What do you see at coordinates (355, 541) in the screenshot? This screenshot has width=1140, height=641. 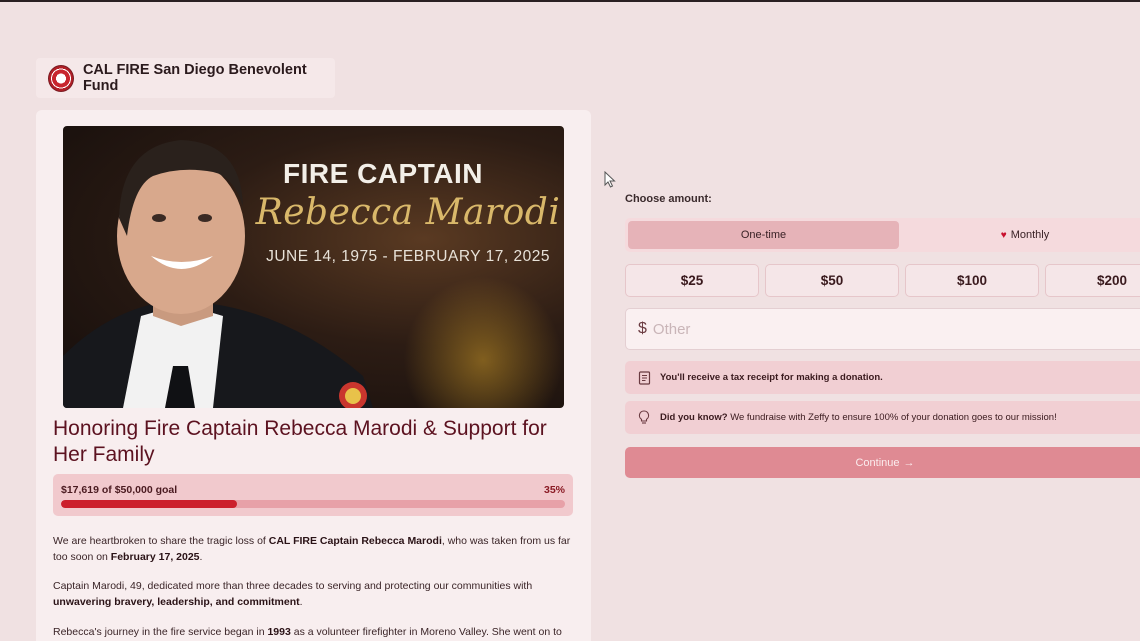 I see `story-emphasis: CAL FIRE Captain Rebecca Marodi` at bounding box center [355, 541].